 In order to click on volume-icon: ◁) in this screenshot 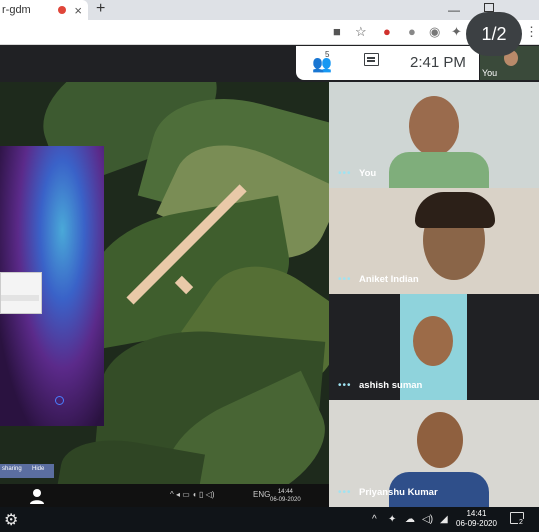, I will do `click(427, 519)`.